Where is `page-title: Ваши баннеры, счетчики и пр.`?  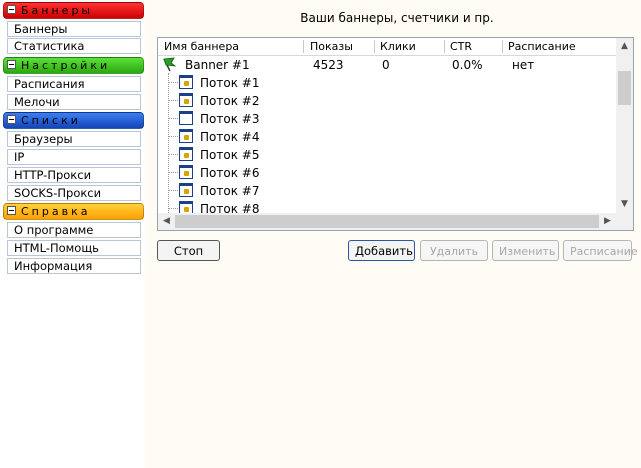 page-title: Ваши баннеры, счетчики и пр. is located at coordinates (397, 18).